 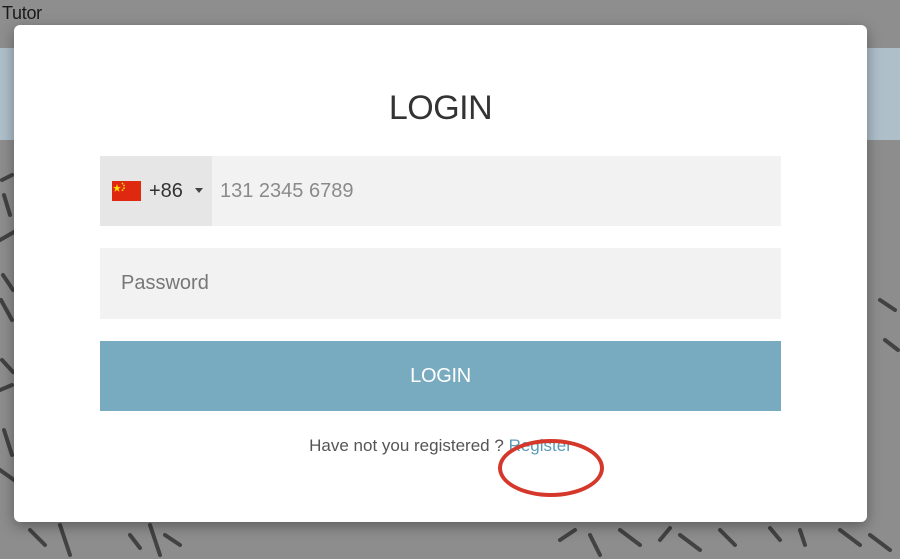 What do you see at coordinates (499, 445) in the screenshot?
I see `register-question-mark: ?` at bounding box center [499, 445].